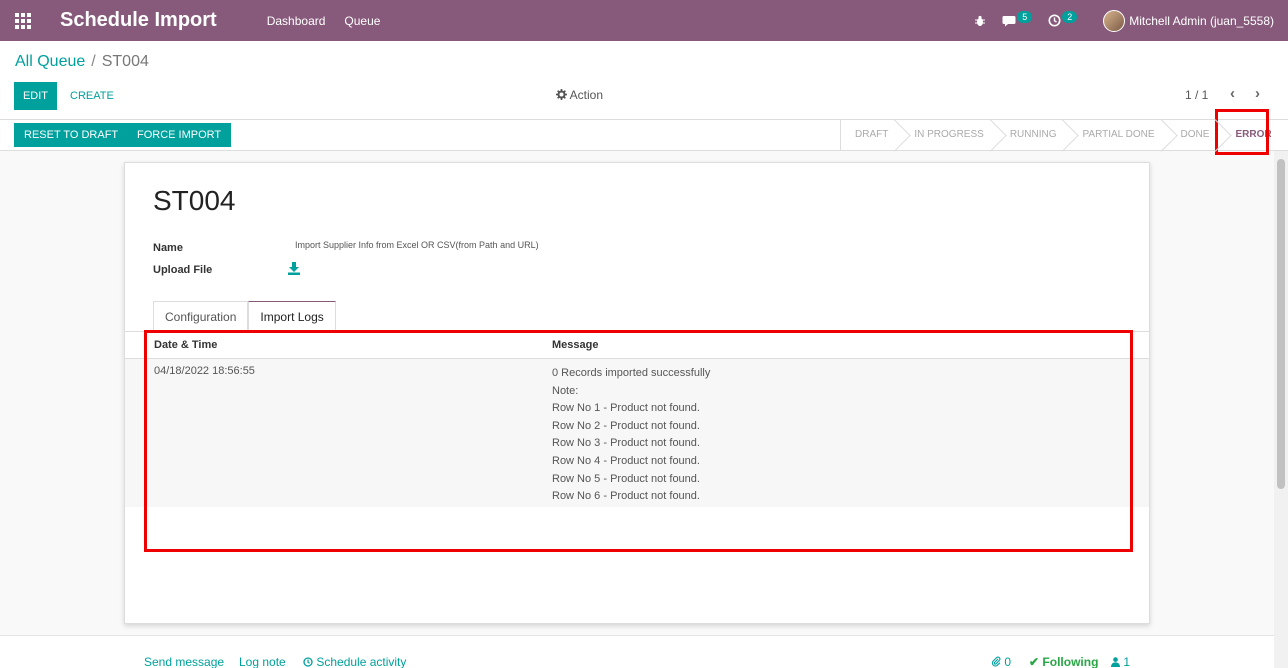 The height and width of the screenshot is (668, 1288). Describe the element at coordinates (1009, 20) in the screenshot. I see `chat-bubble-icon` at that location.